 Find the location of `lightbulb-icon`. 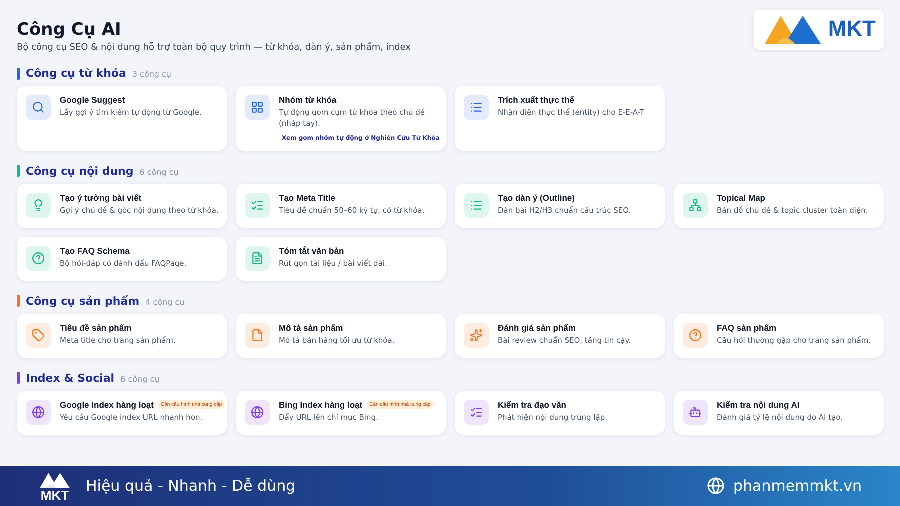

lightbulb-icon is located at coordinates (38, 205).